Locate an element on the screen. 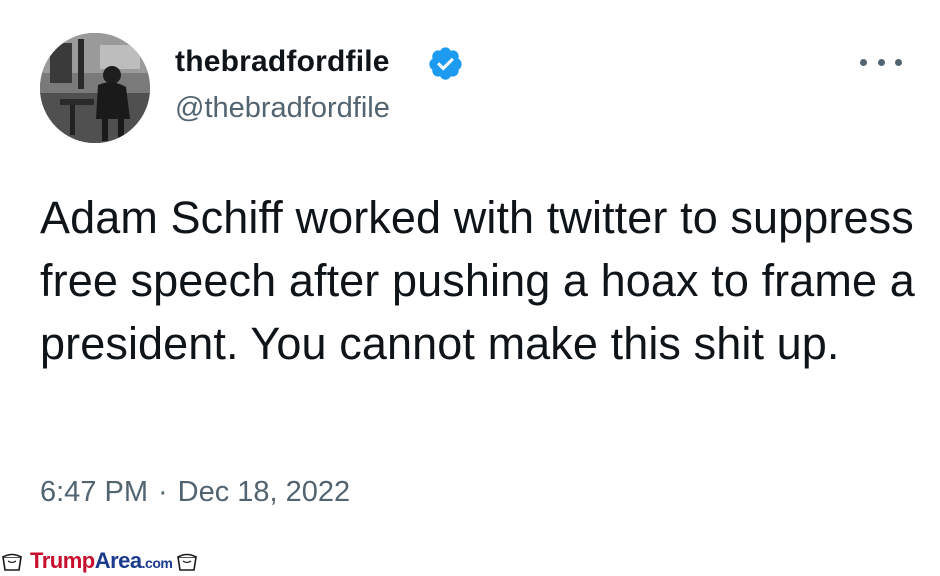  watermark-area: Area is located at coordinates (118, 560).